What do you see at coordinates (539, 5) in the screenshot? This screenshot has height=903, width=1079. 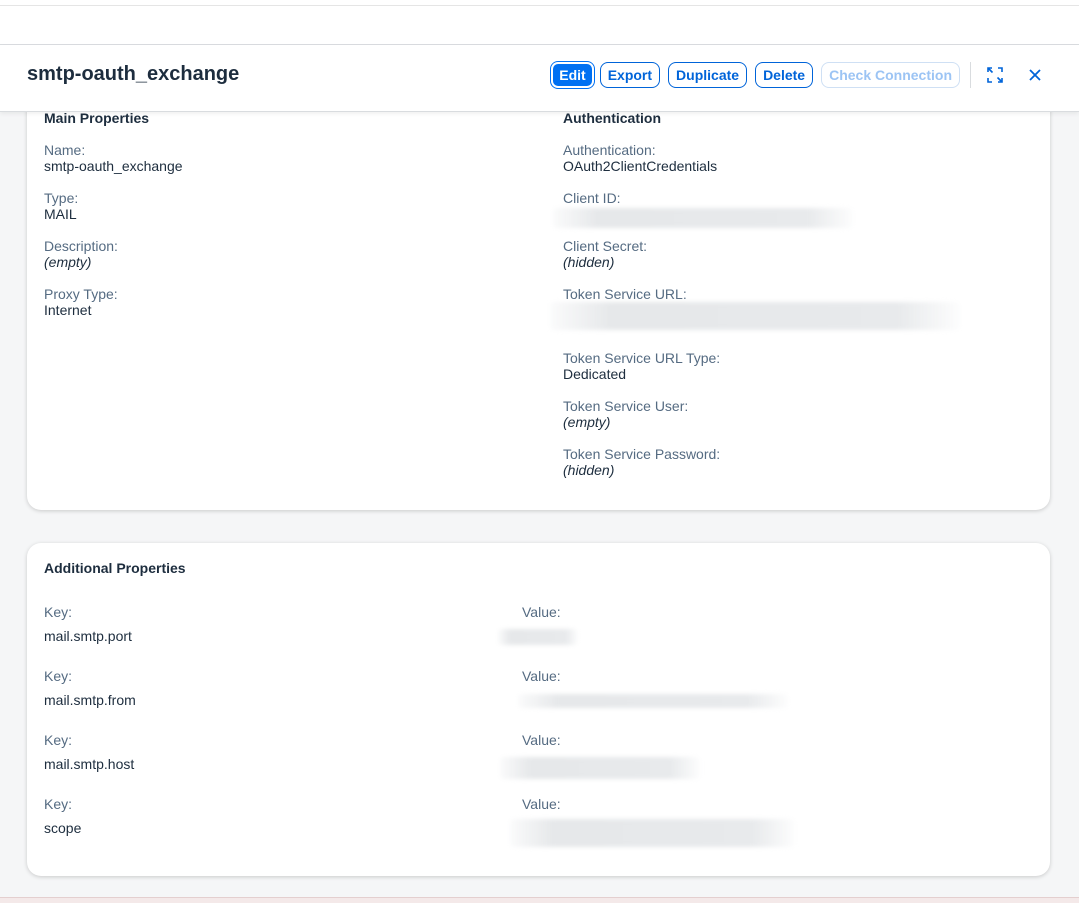 I see `divider` at bounding box center [539, 5].